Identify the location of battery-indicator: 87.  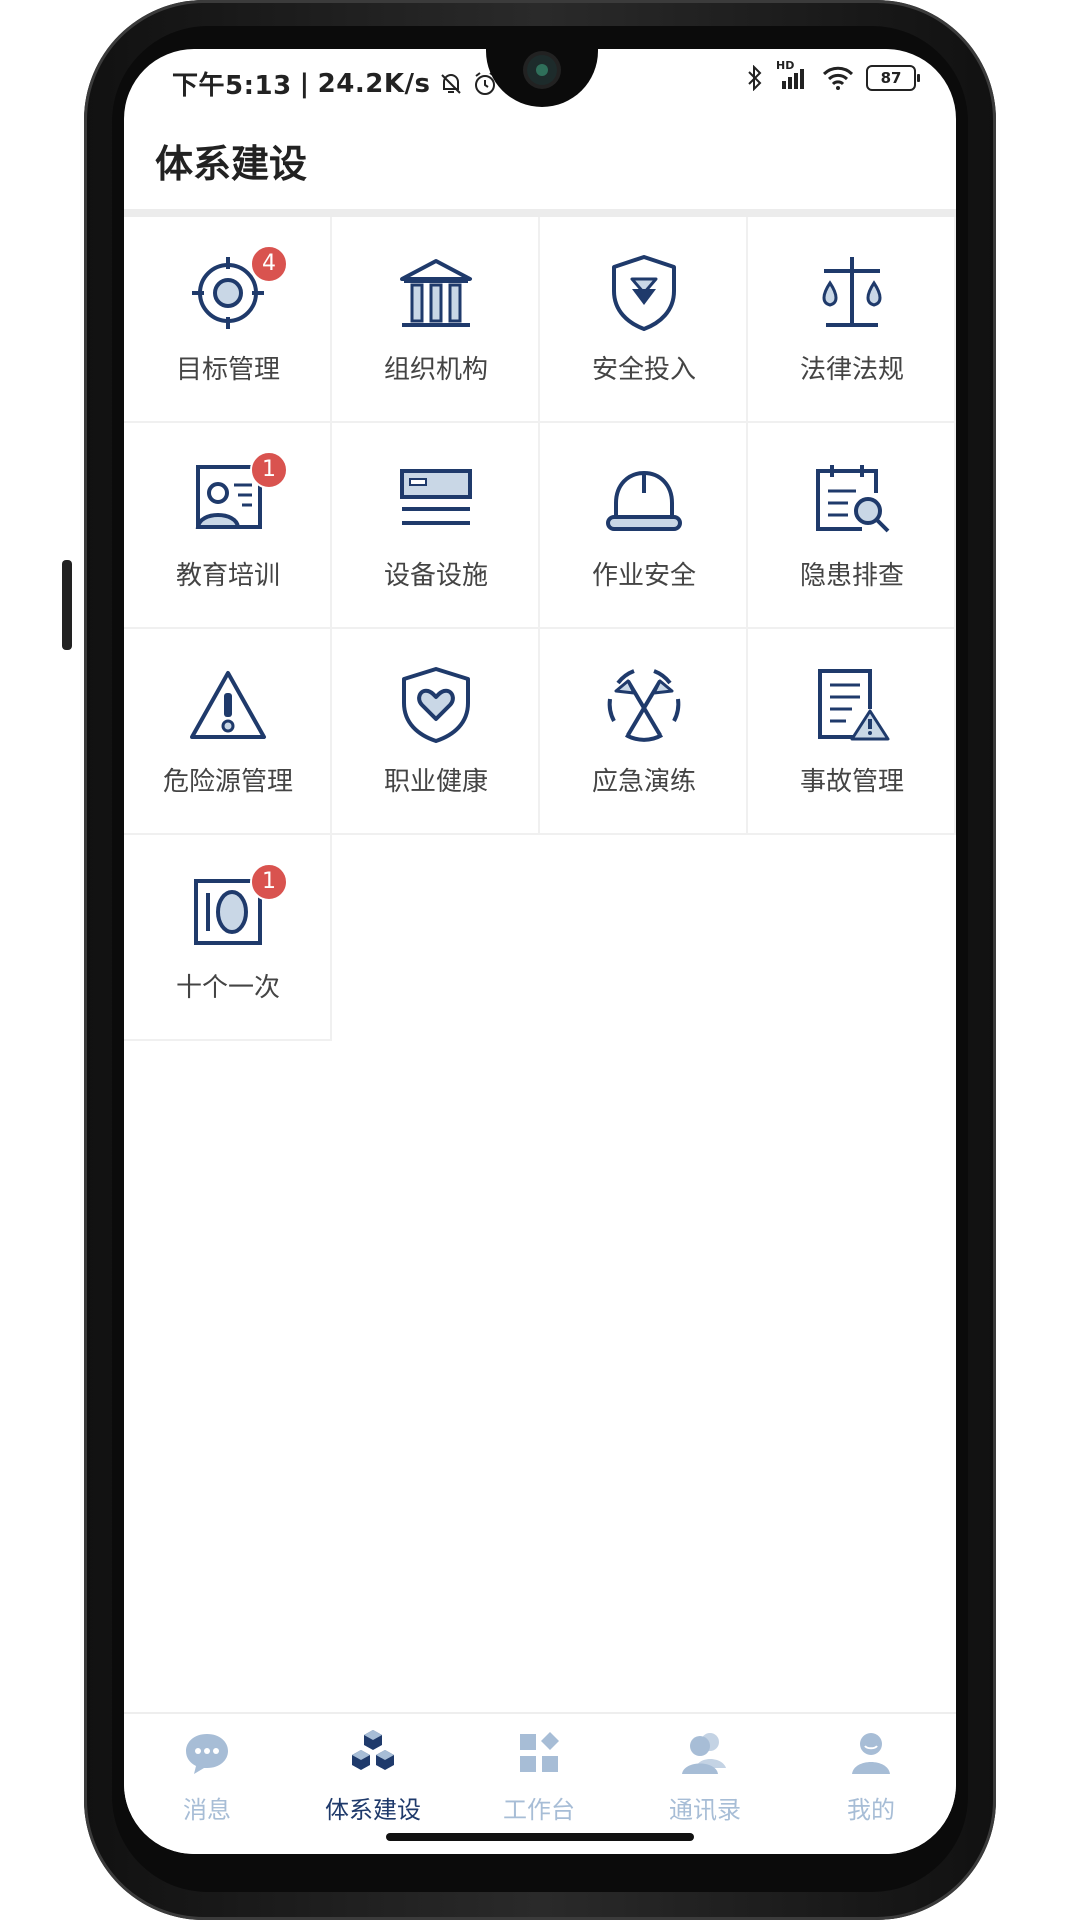
(893, 78).